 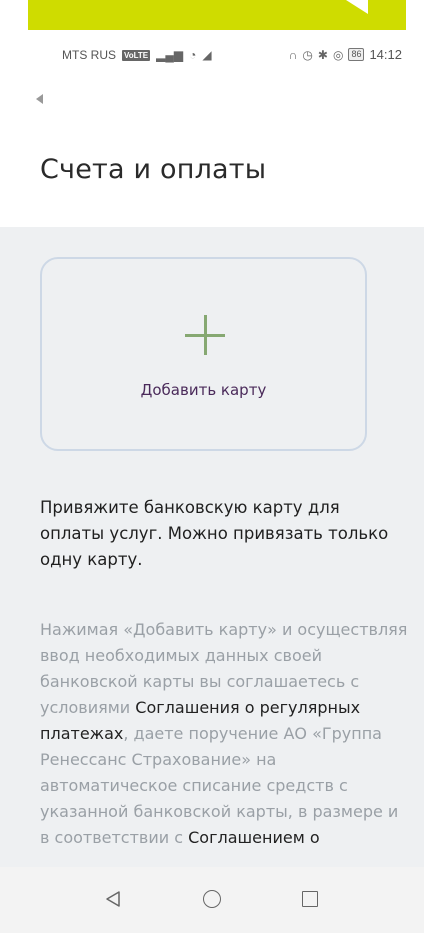 I want to click on headphones-icon: ∩, so click(x=293, y=54).